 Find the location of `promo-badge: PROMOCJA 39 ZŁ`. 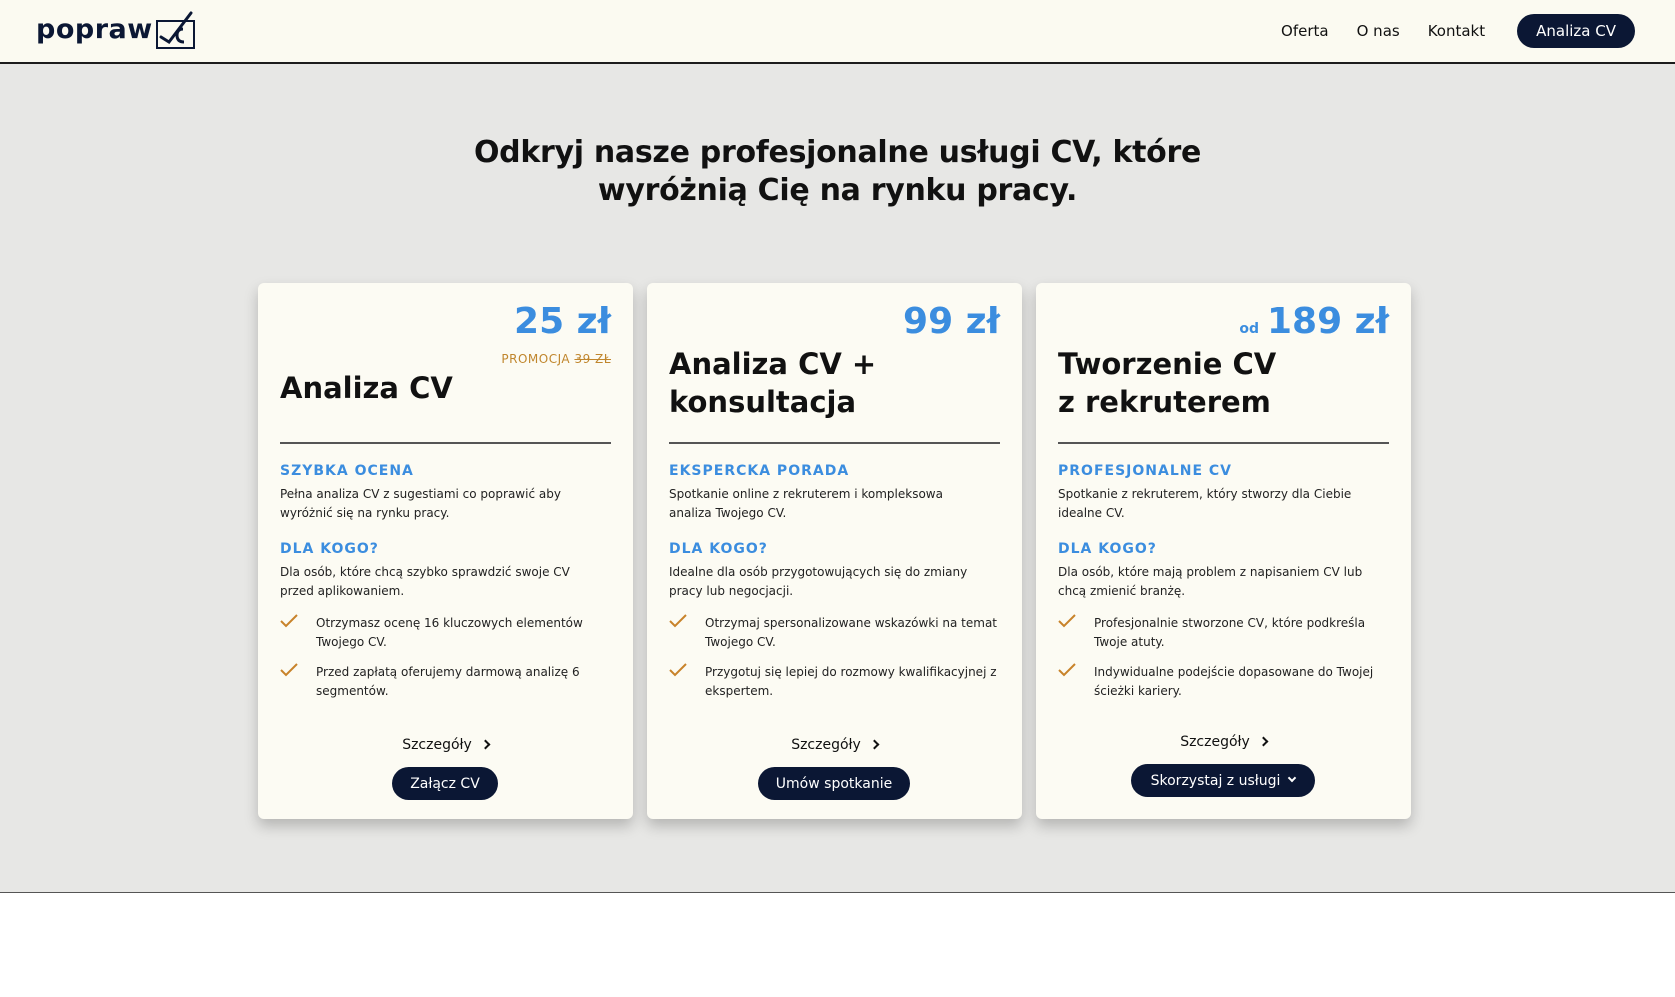

promo-badge: PROMOCJA 39 ZŁ is located at coordinates (556, 359).